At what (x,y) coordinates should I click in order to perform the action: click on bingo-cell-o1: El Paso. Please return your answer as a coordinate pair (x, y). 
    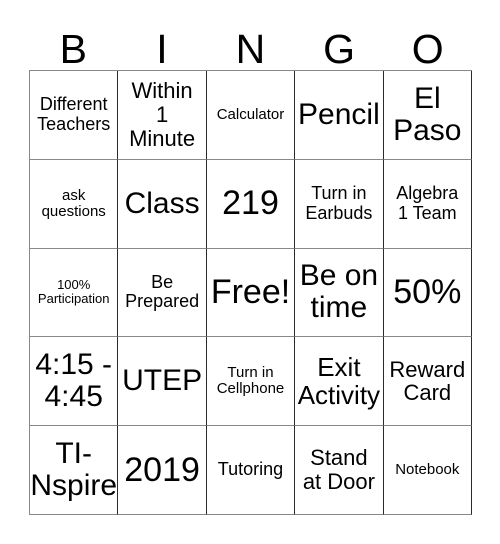
    Looking at the image, I should click on (427, 115).